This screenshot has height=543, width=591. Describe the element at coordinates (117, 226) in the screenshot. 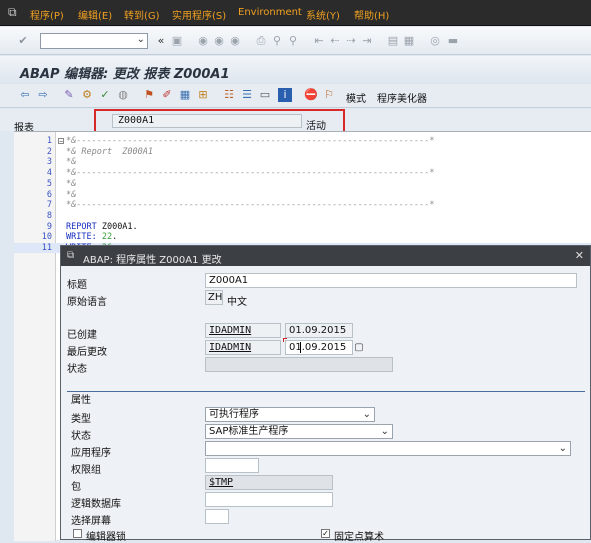

I see `code-rest: Z000A1.` at that location.